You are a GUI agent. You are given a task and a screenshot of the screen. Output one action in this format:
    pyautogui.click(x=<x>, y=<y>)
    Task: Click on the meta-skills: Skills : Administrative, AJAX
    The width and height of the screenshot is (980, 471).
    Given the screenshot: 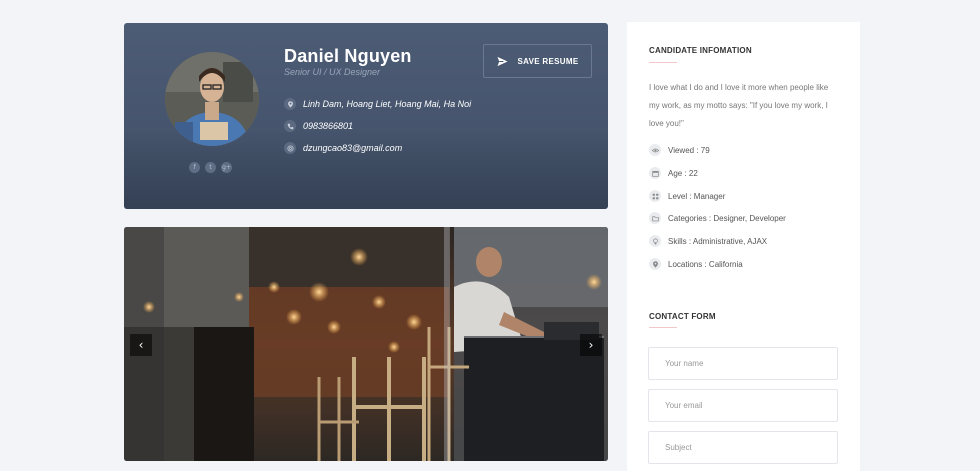 What is the action you would take?
    pyautogui.click(x=708, y=241)
    